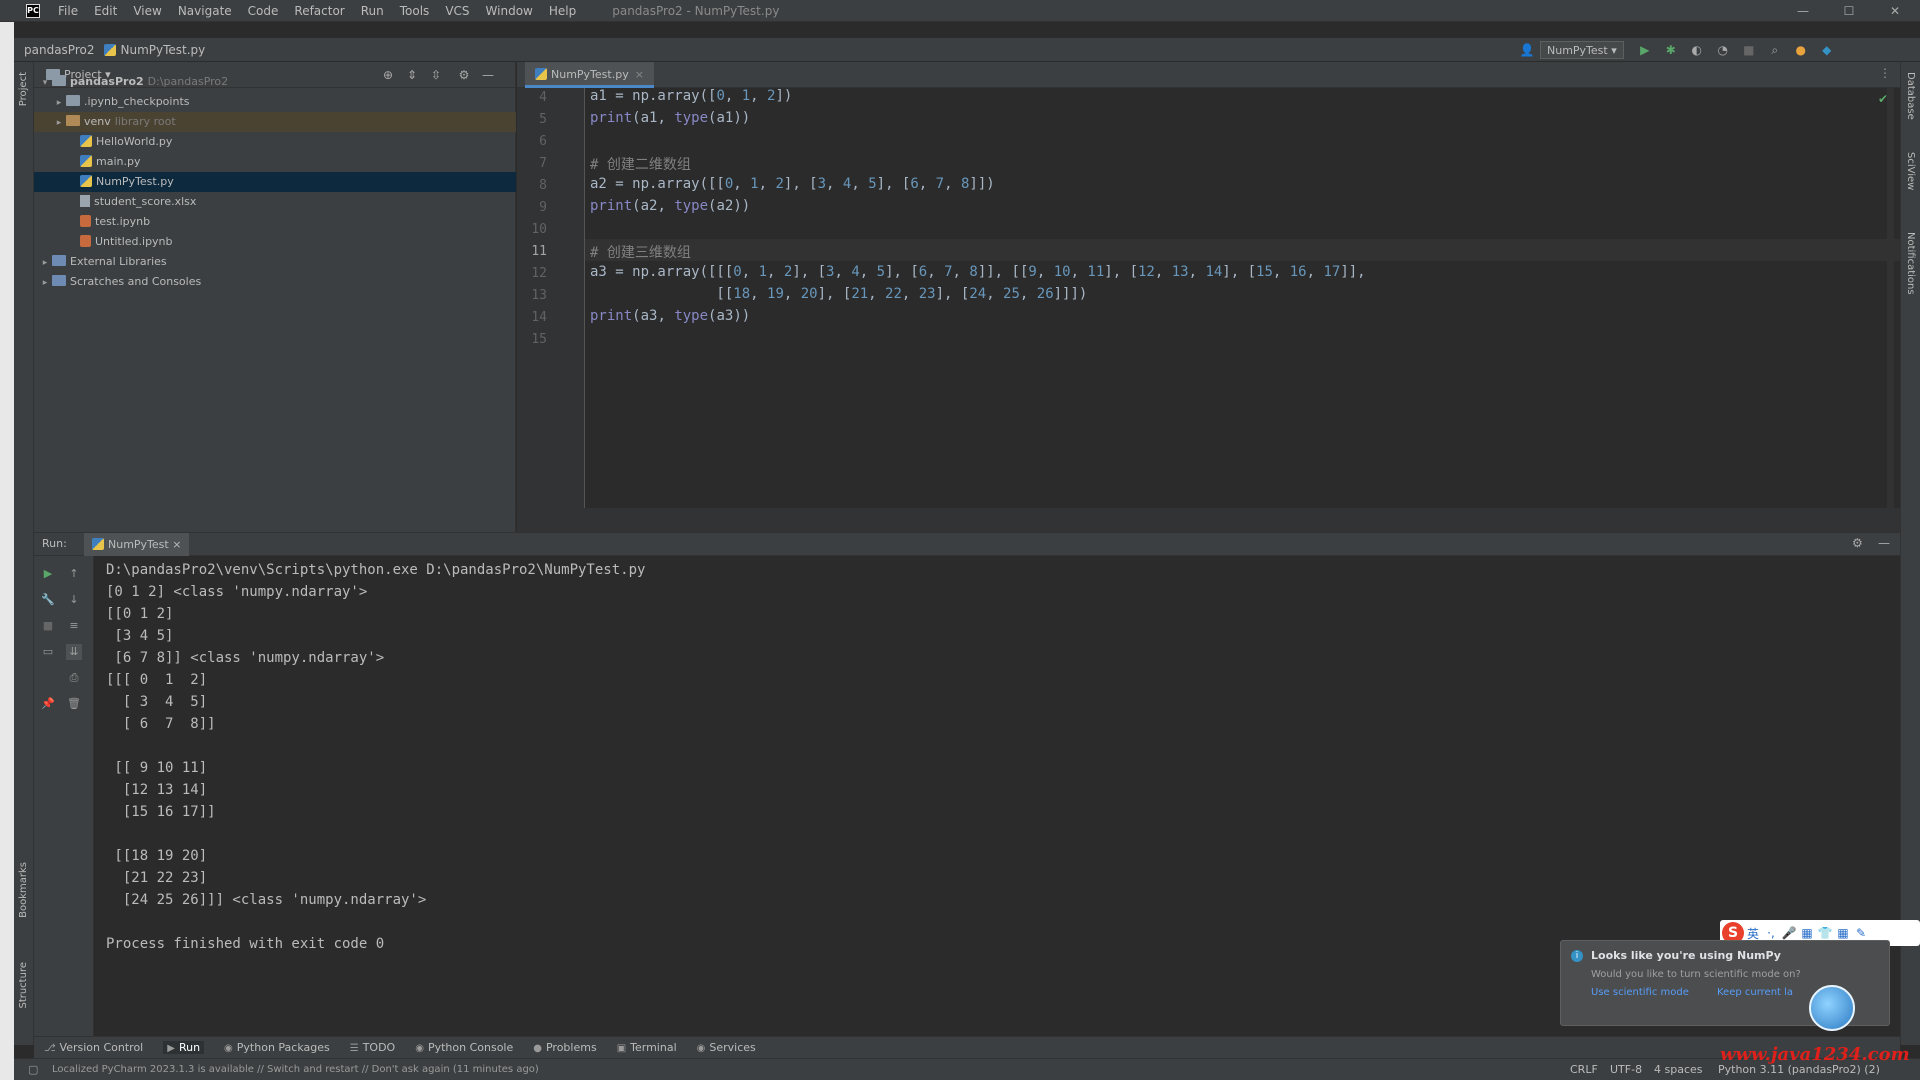 This screenshot has width=1920, height=1080. Describe the element at coordinates (93, 1047) in the screenshot. I see `version-control-tool-button: ⎇ Version Control` at that location.